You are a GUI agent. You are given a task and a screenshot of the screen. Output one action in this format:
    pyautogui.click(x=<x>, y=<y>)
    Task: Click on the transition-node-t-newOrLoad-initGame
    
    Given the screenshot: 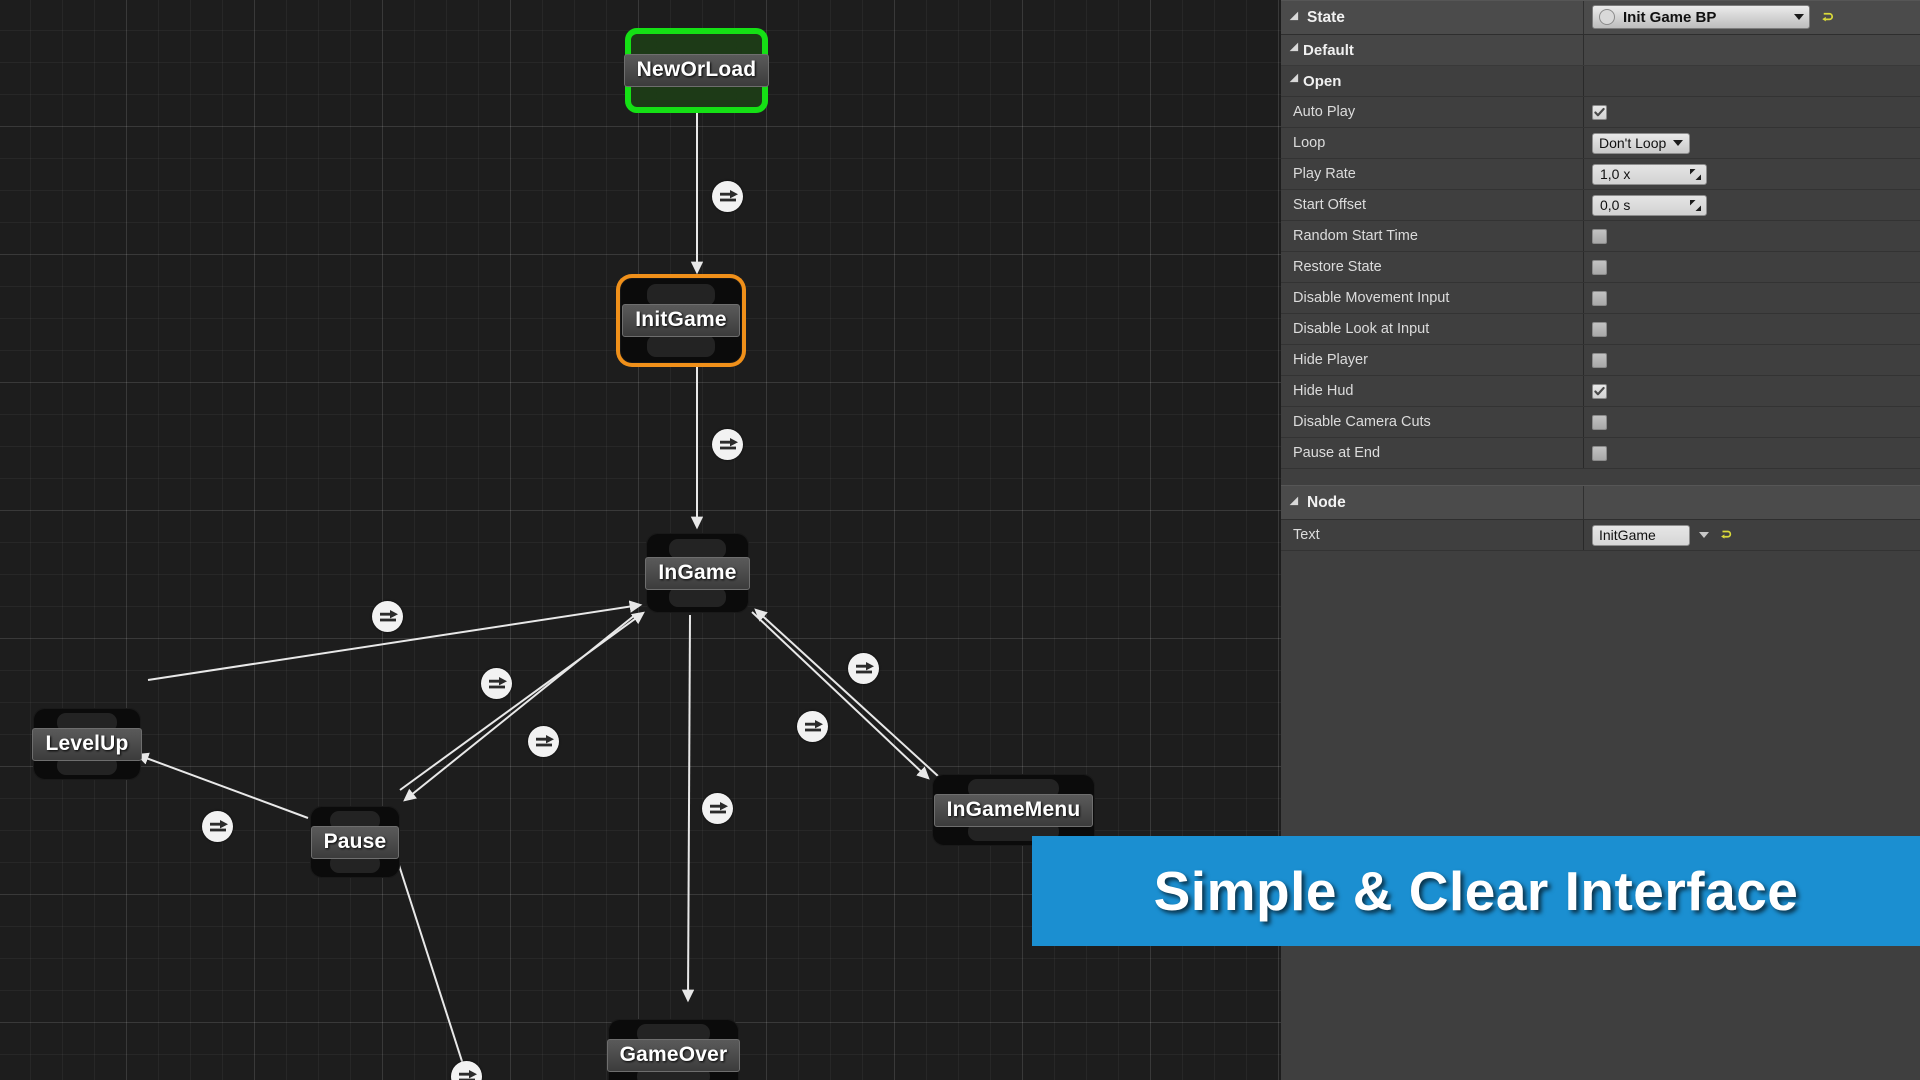 What is the action you would take?
    pyautogui.click(x=727, y=196)
    